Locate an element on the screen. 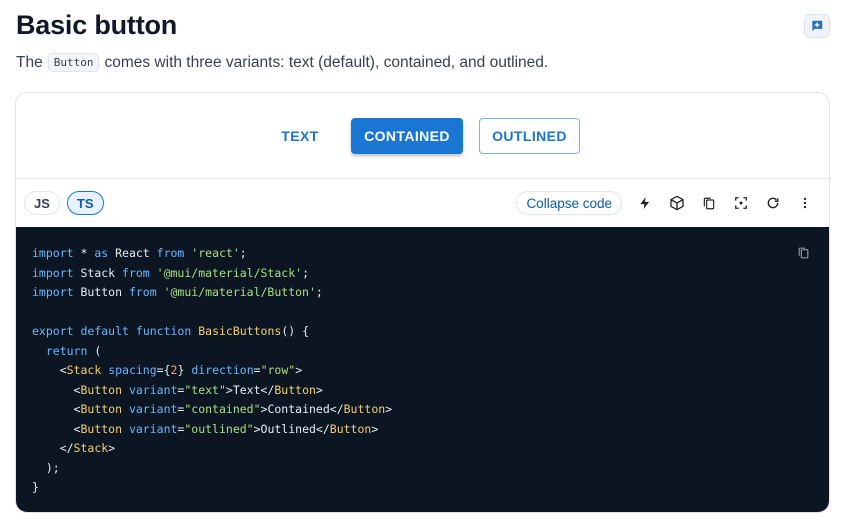  feedback-button is located at coordinates (817, 26).